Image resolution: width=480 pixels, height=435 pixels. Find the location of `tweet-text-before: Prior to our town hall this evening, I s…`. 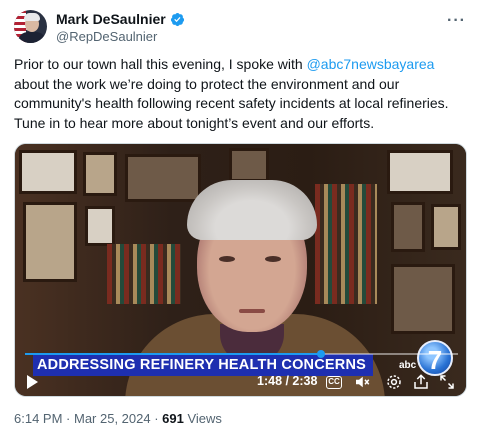

tweet-text-before: Prior to our town hall this evening, I s… is located at coordinates (160, 64).